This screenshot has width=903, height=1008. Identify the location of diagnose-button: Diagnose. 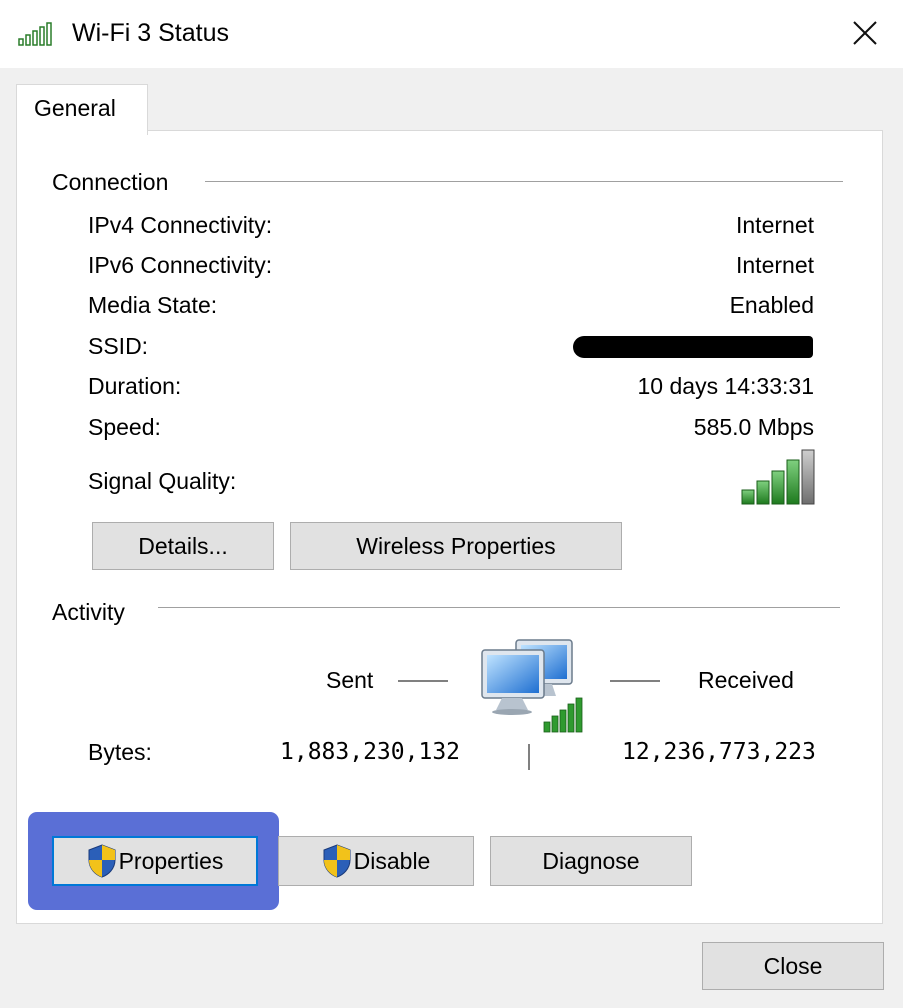
(591, 861).